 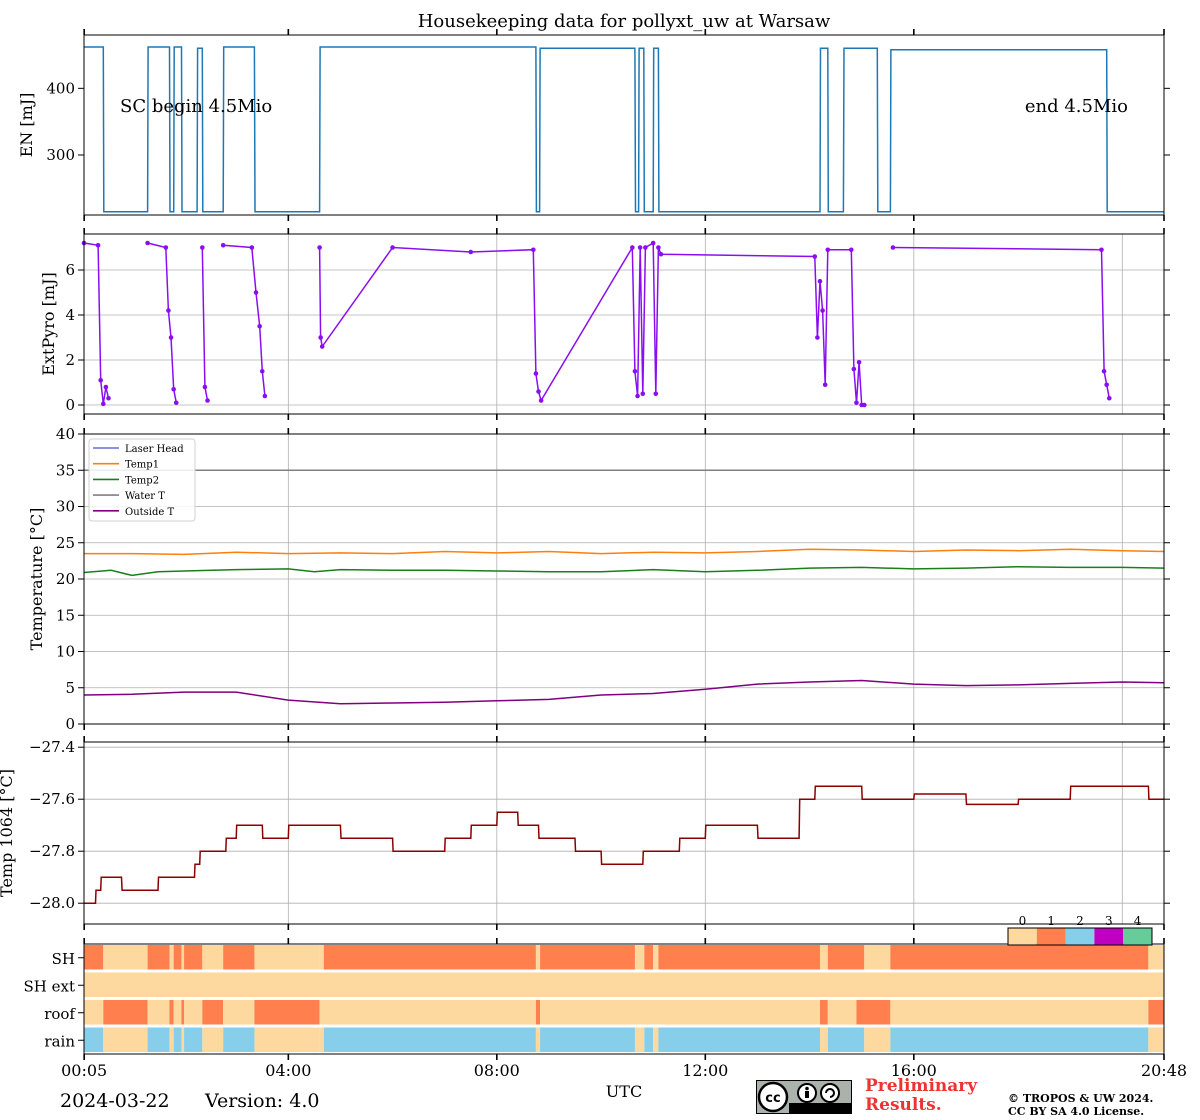 What do you see at coordinates (65, 507) in the screenshot?
I see `y-tick-label: 30` at bounding box center [65, 507].